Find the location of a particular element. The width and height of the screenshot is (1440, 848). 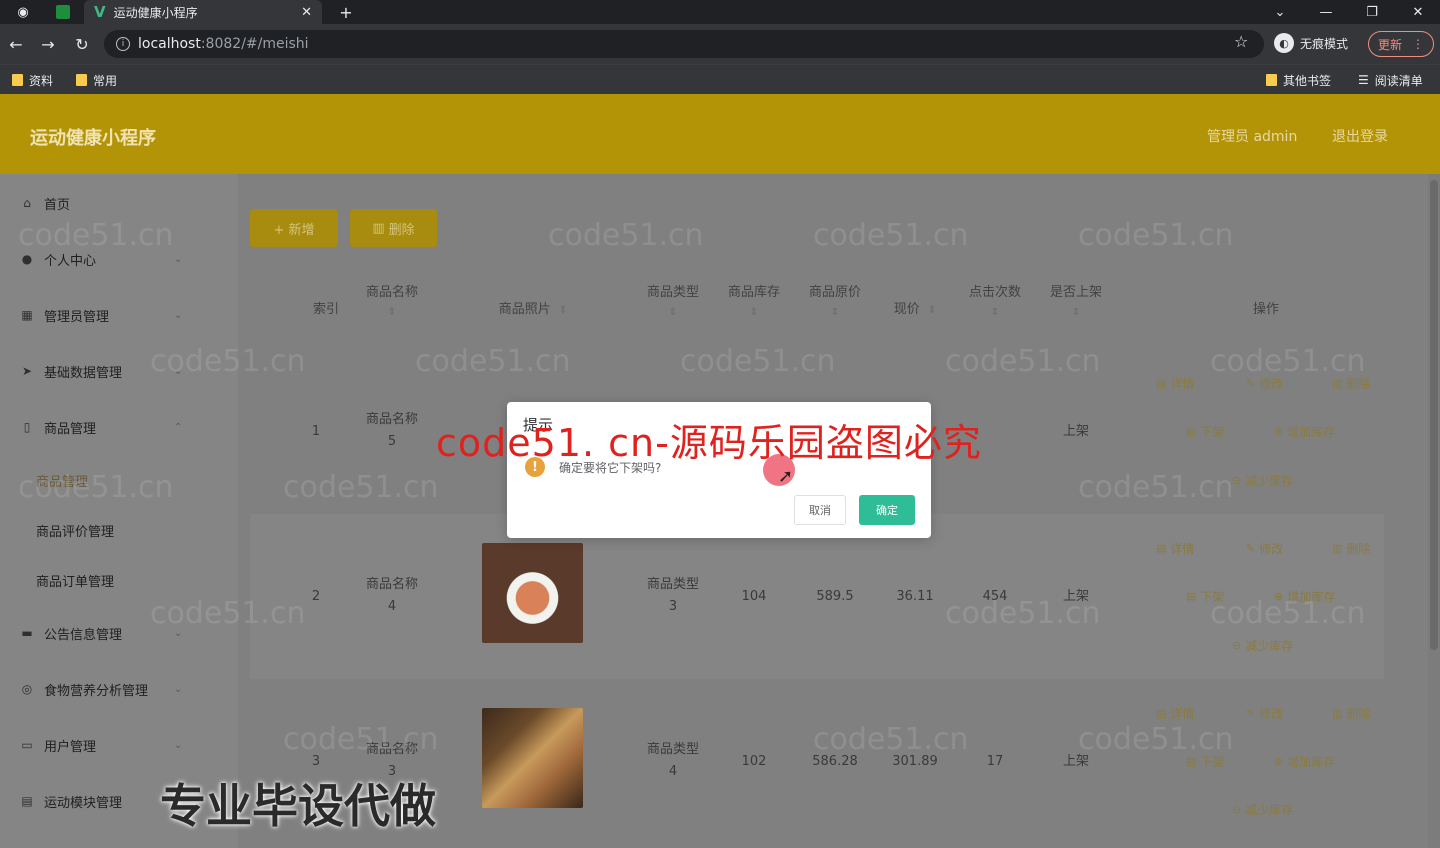

submenu-goods: 商品管理 is located at coordinates (119, 480).